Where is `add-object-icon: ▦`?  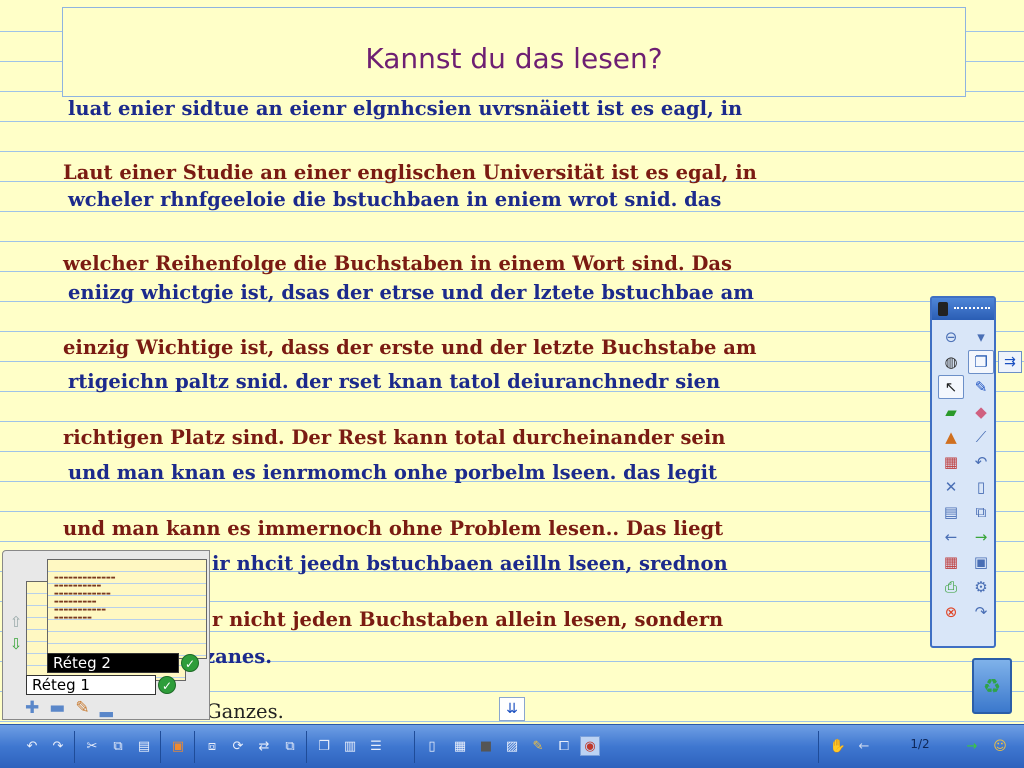 add-object-icon: ▦ is located at coordinates (951, 462).